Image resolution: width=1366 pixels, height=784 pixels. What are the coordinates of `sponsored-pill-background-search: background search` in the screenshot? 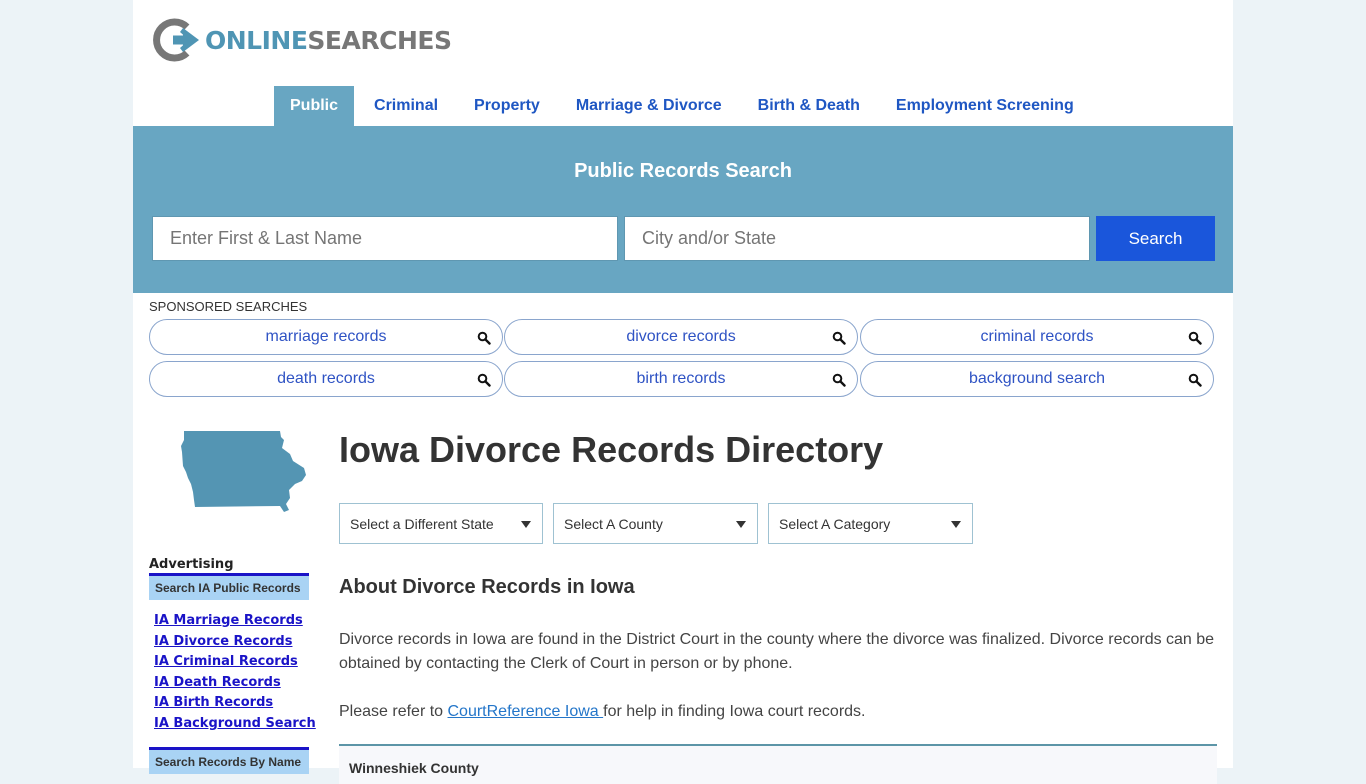 It's located at (1037, 379).